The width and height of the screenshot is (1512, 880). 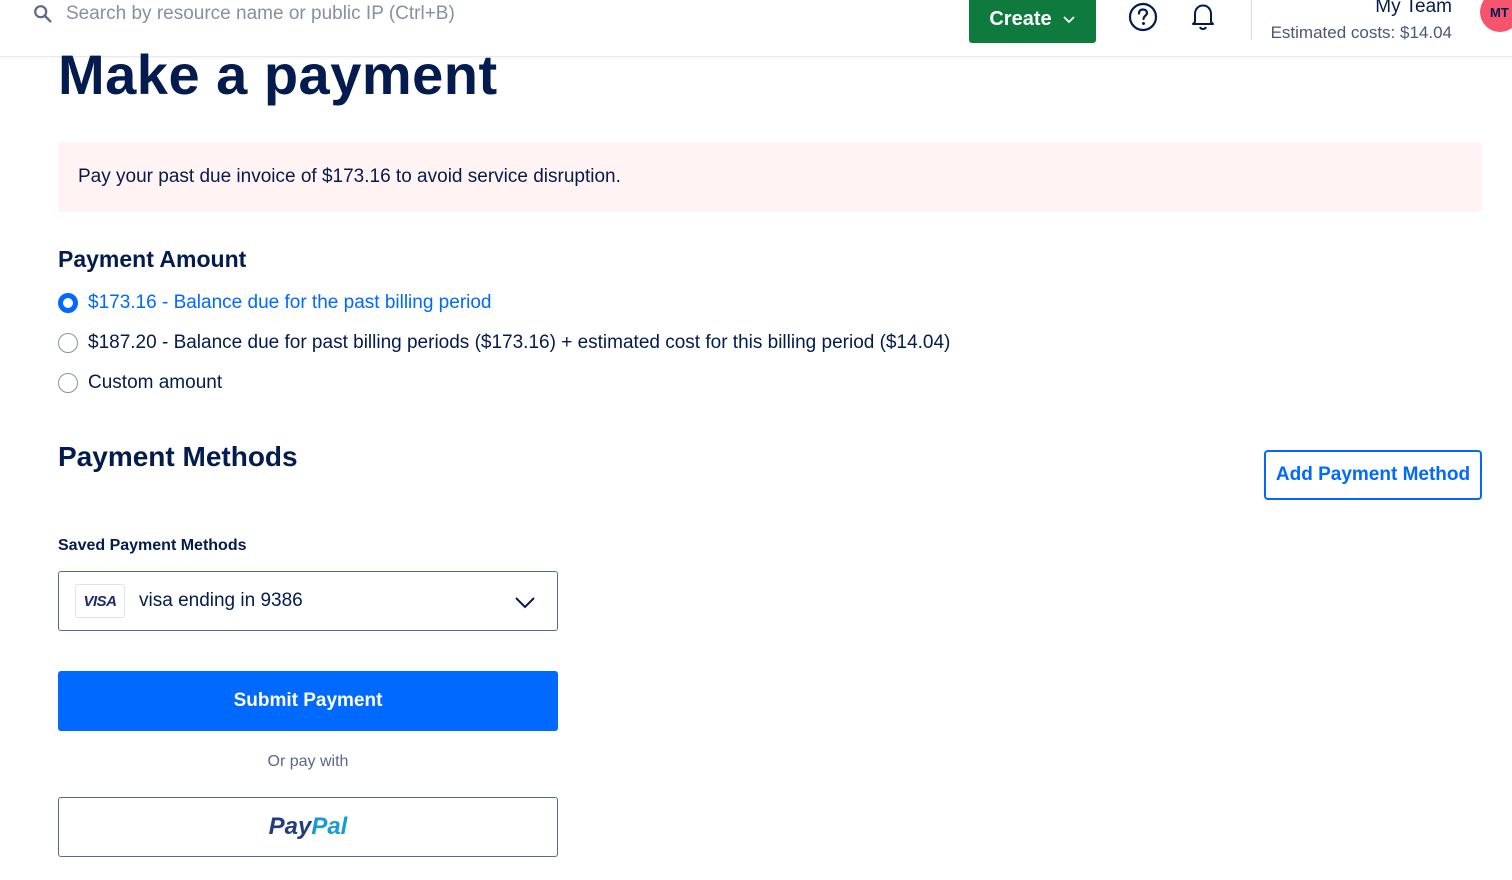 I want to click on avatar: MT, so click(x=1496, y=16).